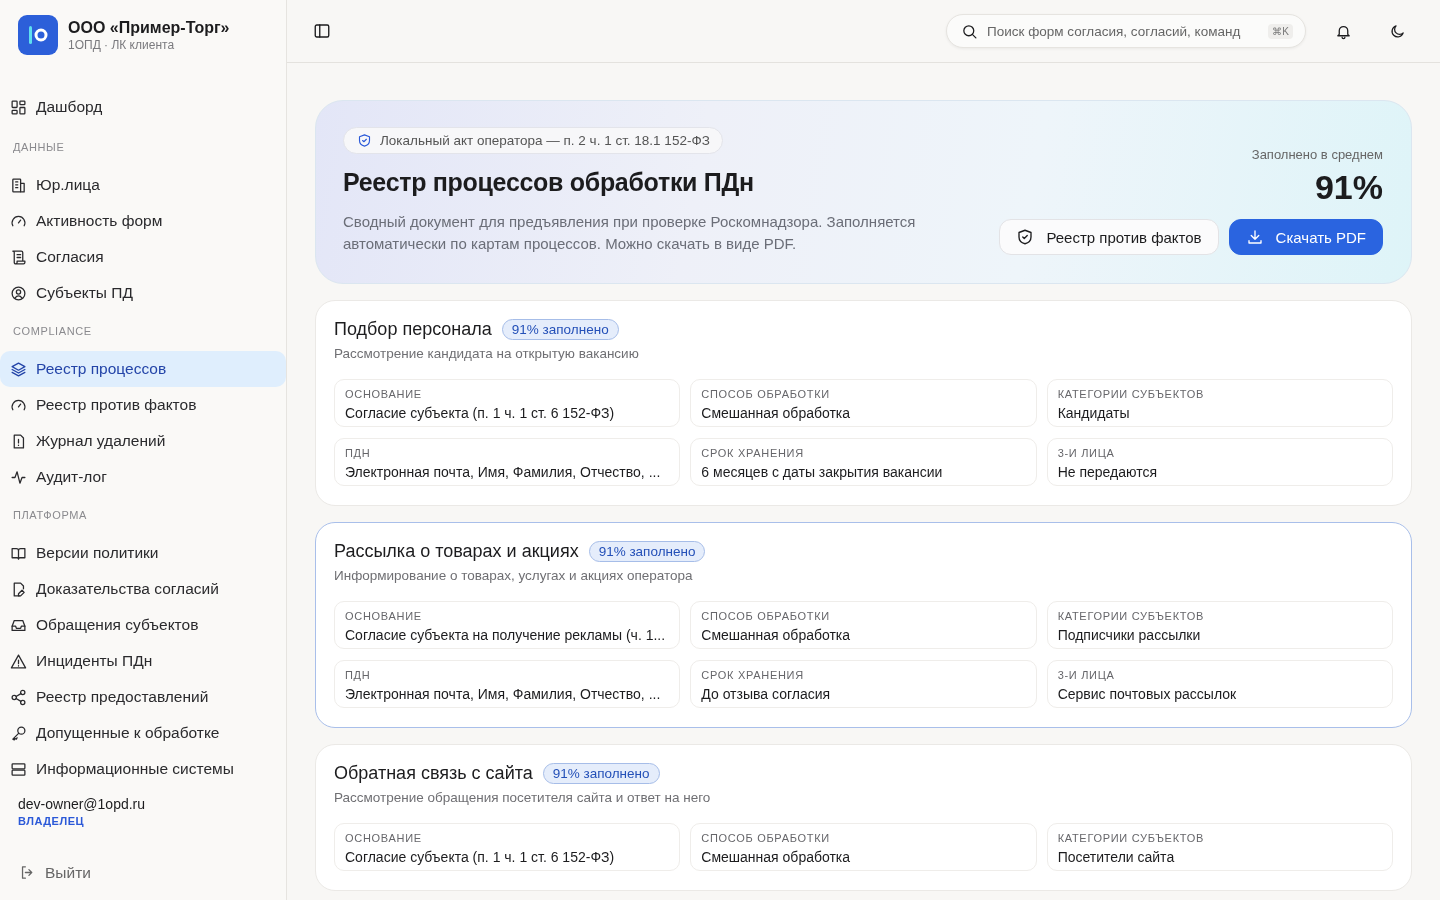 This screenshot has height=900, width=1440. I want to click on download-icon, so click(1254, 237).